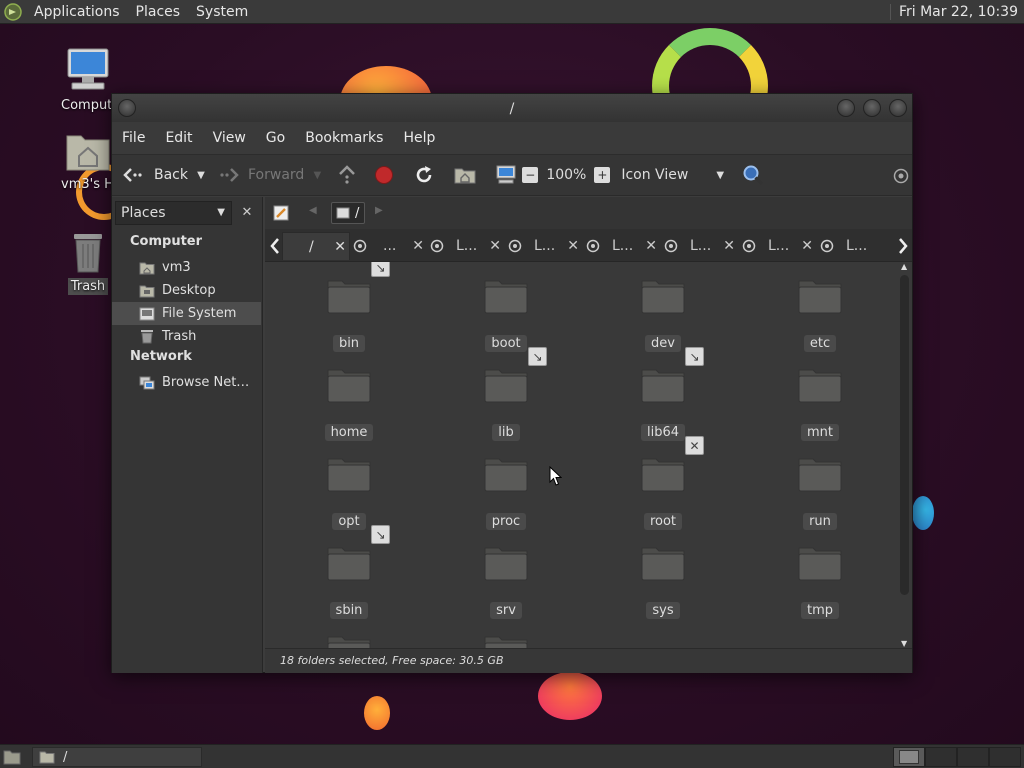 The height and width of the screenshot is (768, 1024). What do you see at coordinates (602, 175) in the screenshot?
I see `zoom-in-icon: +` at bounding box center [602, 175].